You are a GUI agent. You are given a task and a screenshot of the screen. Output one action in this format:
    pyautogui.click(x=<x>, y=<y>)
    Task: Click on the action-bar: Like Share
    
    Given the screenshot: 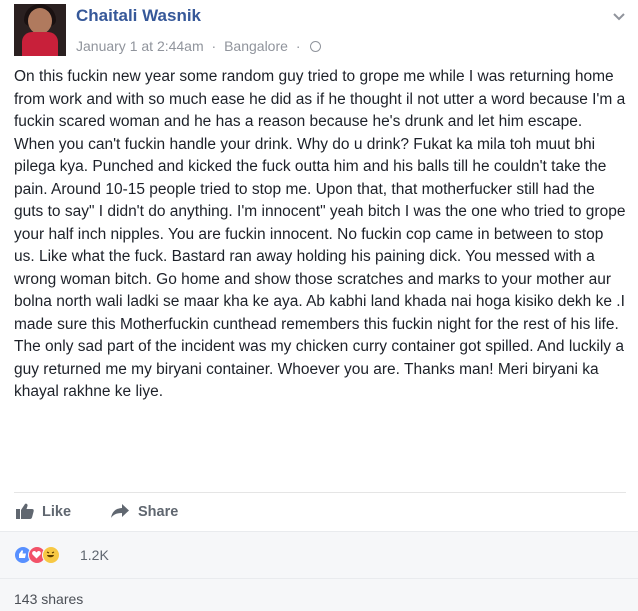 What is the action you would take?
    pyautogui.click(x=320, y=511)
    